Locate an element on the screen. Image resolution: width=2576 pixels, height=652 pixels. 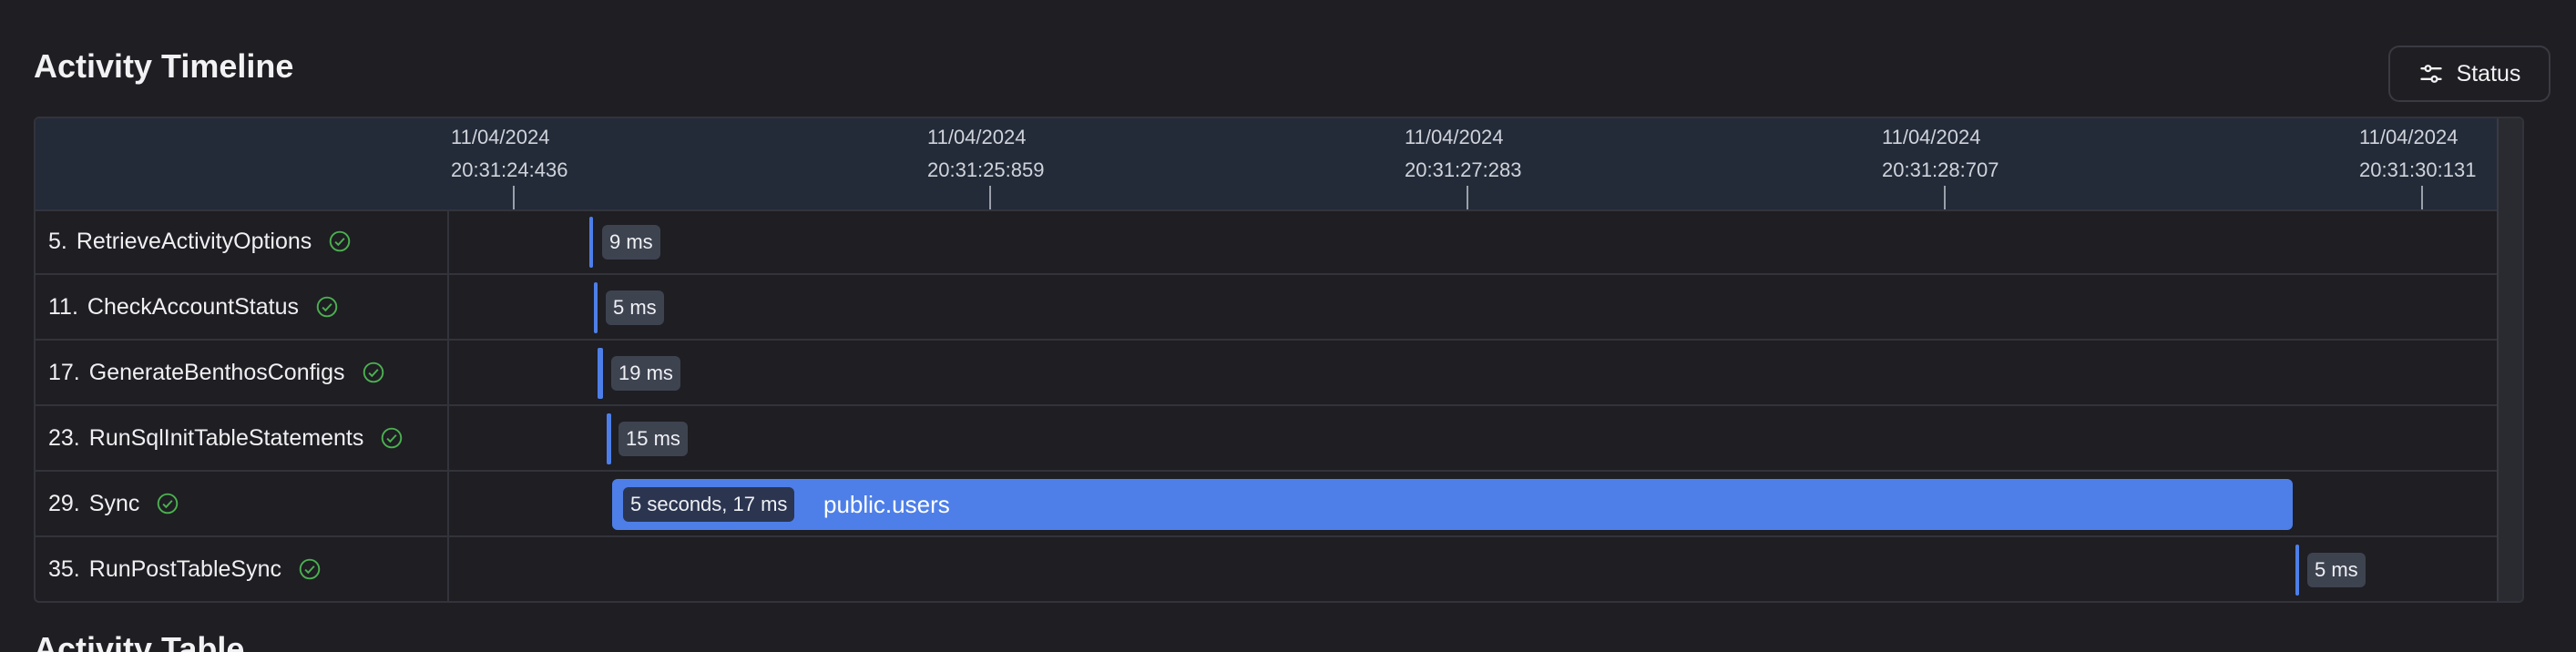
bar-table-label: public.users is located at coordinates (886, 505).